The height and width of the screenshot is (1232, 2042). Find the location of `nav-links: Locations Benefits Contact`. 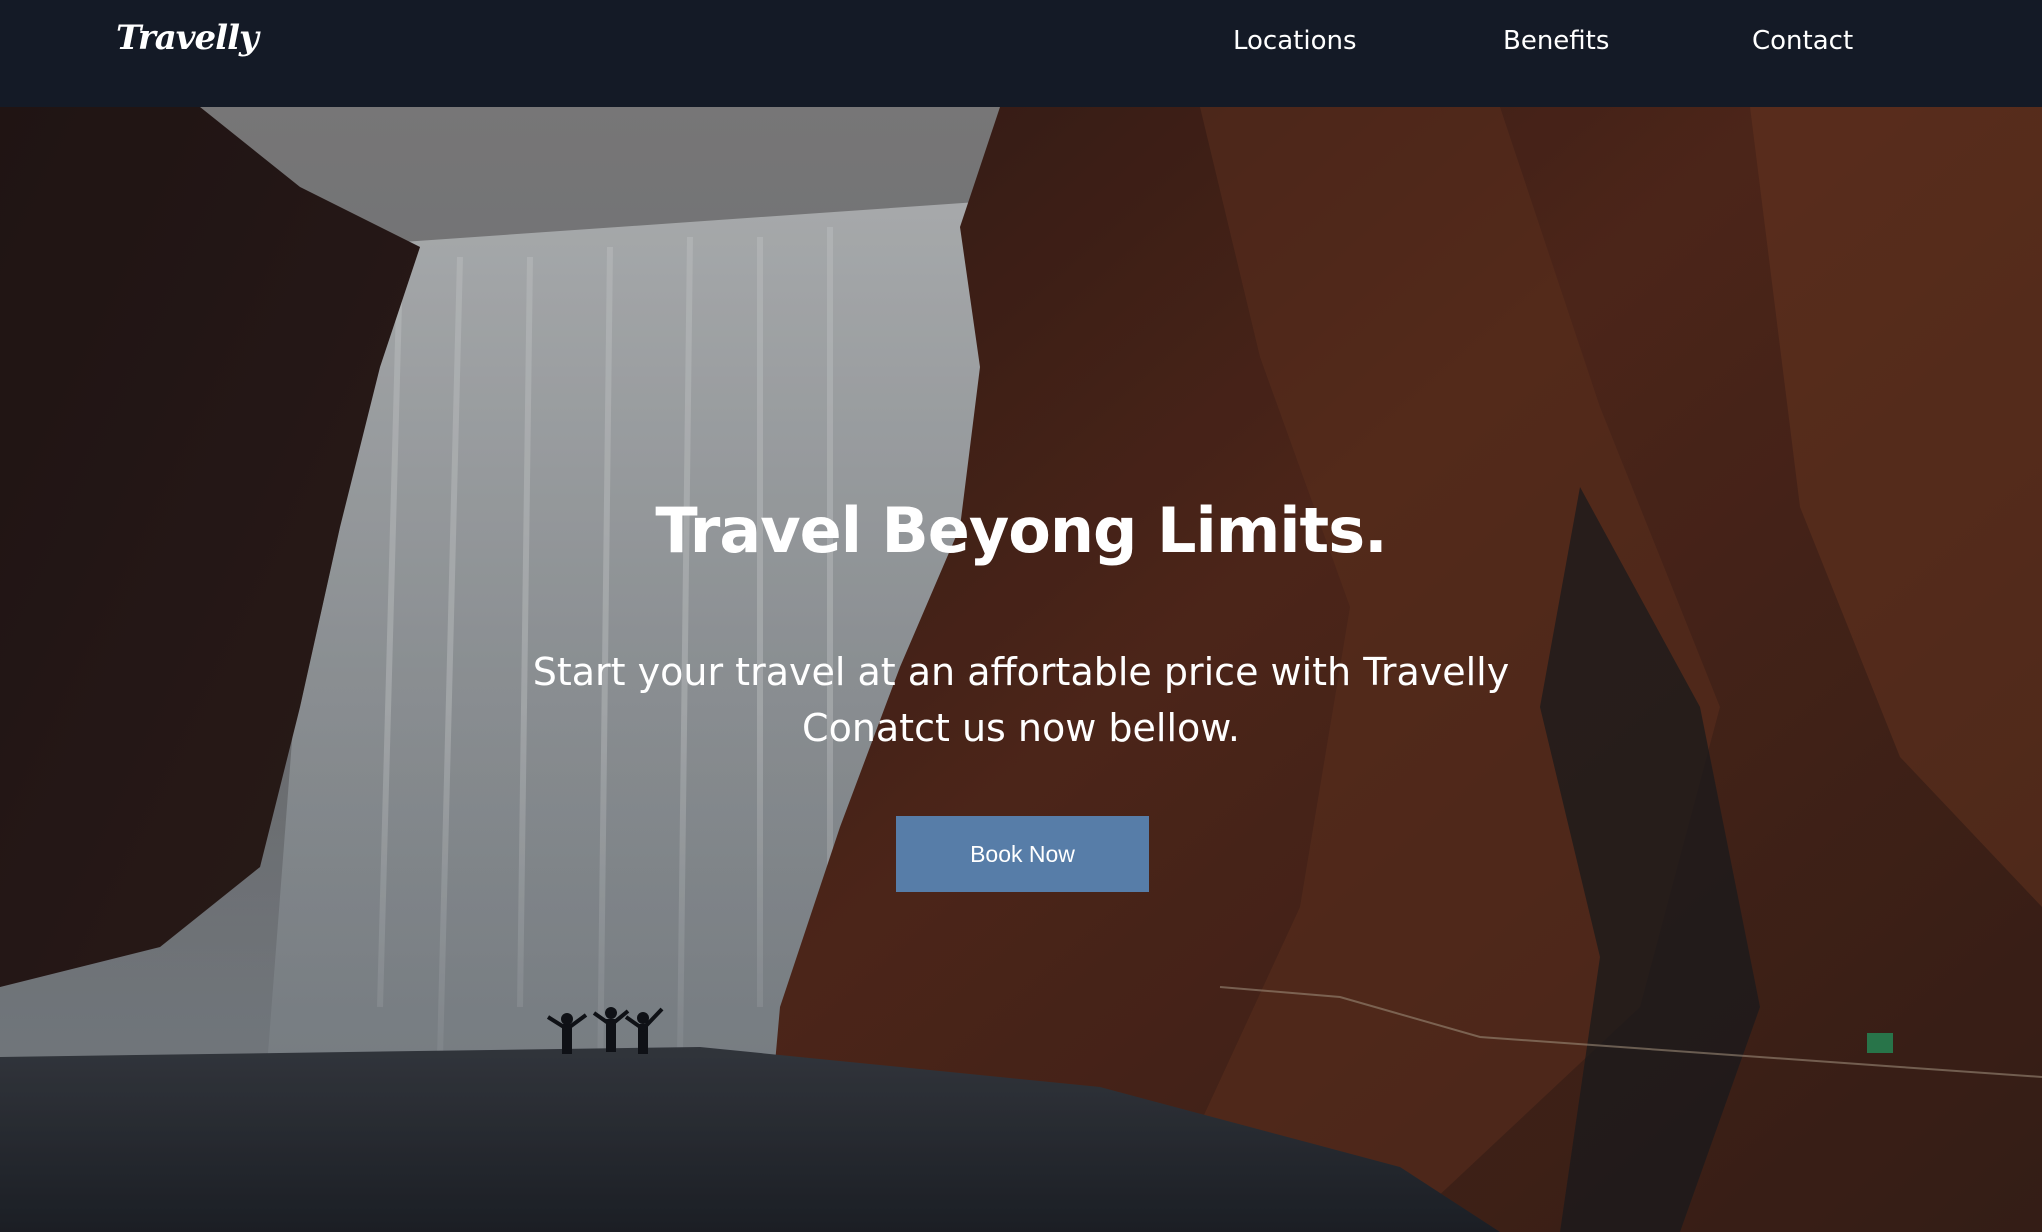

nav-links: Locations Benefits Contact is located at coordinates (1021, 45).